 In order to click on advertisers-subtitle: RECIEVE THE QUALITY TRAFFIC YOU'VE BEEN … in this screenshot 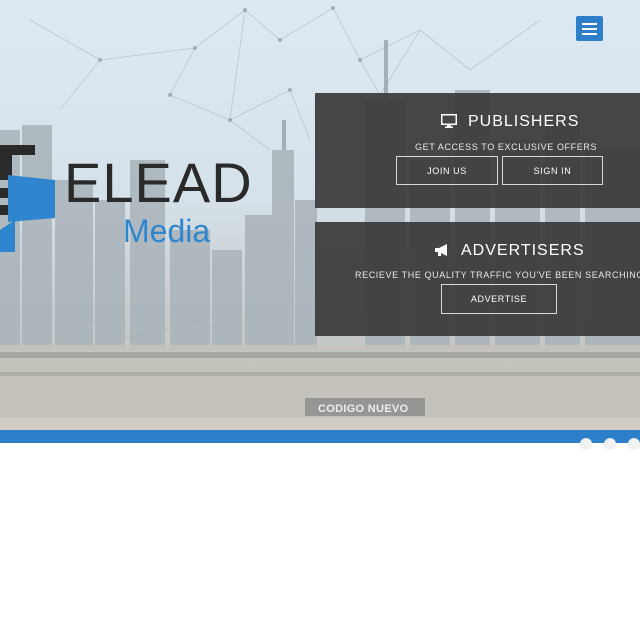, I will do `click(497, 275)`.